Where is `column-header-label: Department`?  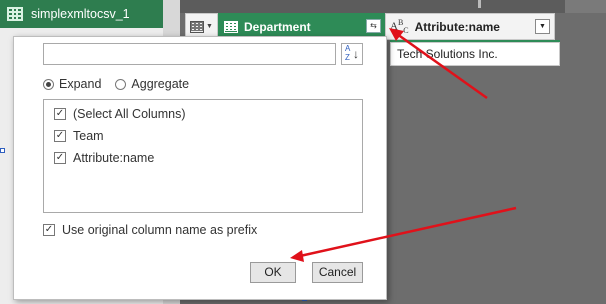 column-header-label: Department is located at coordinates (277, 26).